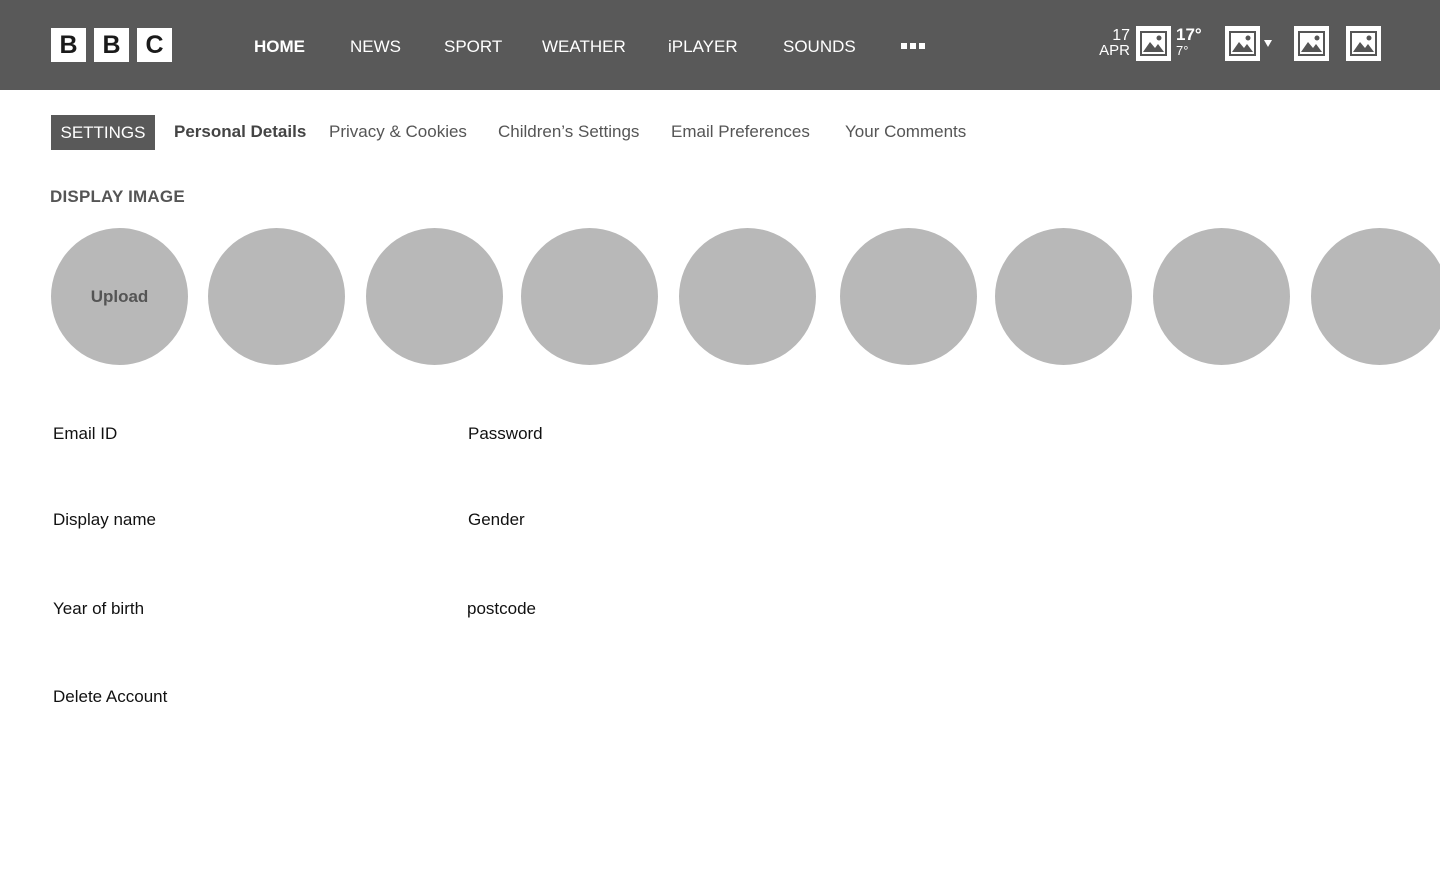 The image size is (1440, 884). What do you see at coordinates (154, 45) in the screenshot?
I see `logo-letter: C` at bounding box center [154, 45].